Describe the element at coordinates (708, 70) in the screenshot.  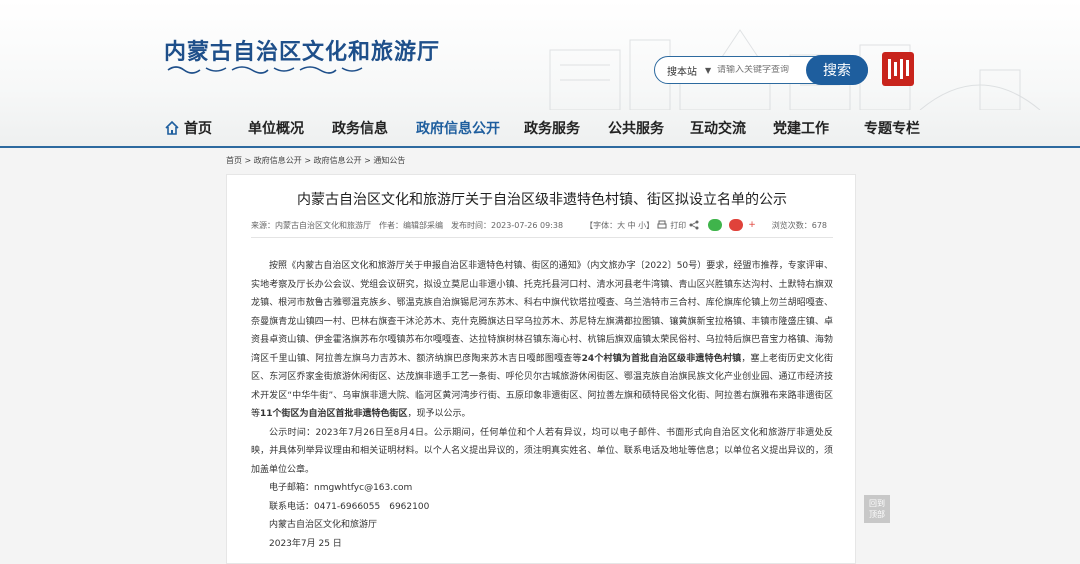
I see `chevron-down-icon: ▼` at that location.